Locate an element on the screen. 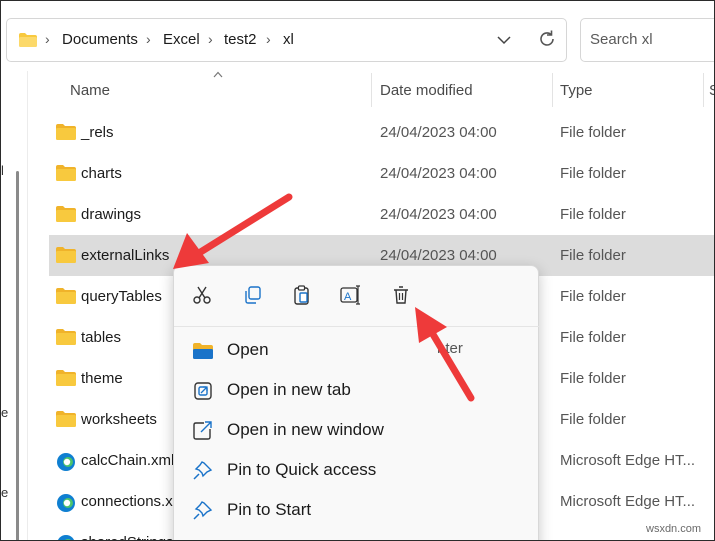  delete-button is located at coordinates (401, 295).